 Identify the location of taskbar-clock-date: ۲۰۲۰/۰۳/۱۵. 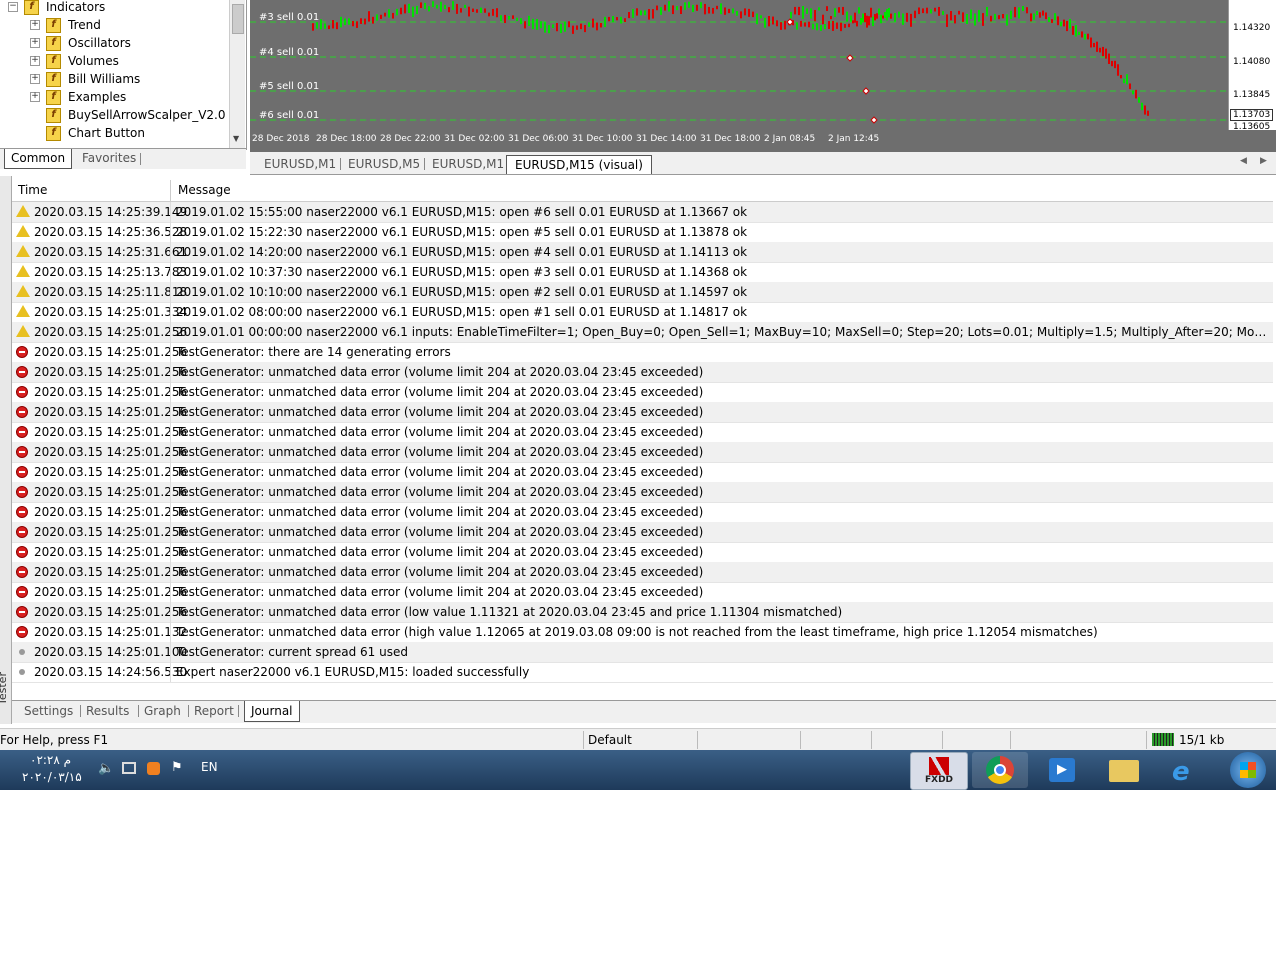
(52, 777).